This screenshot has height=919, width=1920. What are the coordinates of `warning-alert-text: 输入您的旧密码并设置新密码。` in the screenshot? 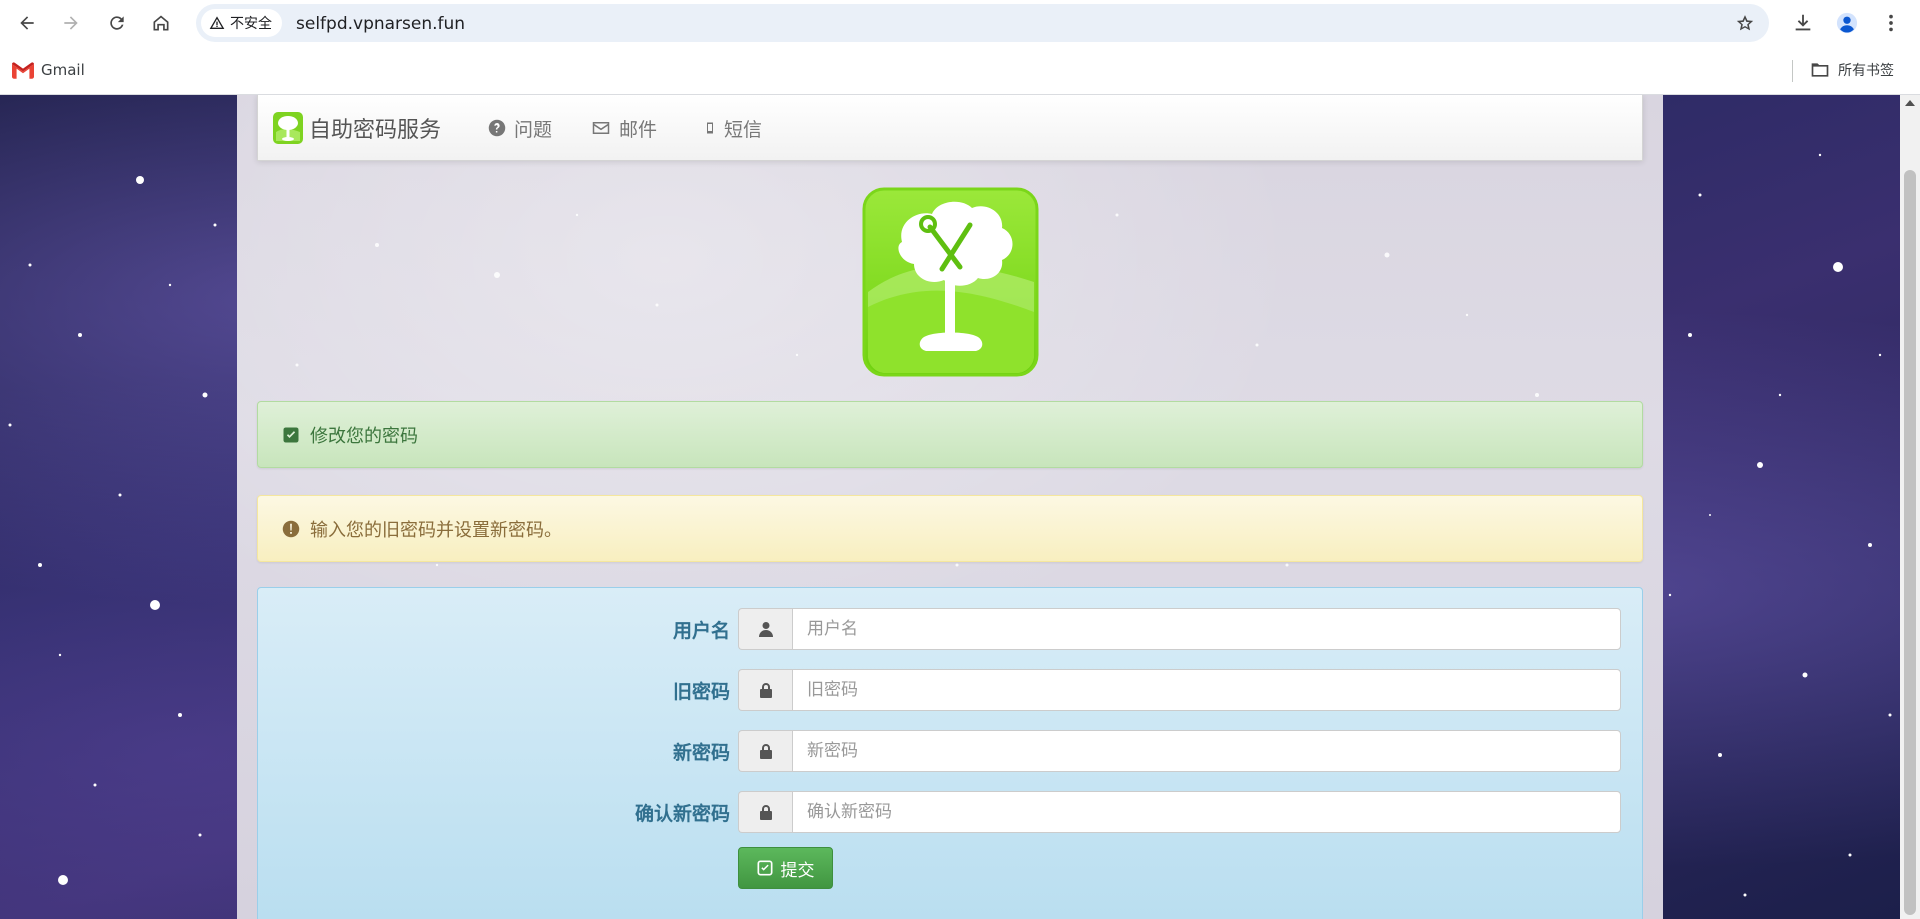 It's located at (436, 530).